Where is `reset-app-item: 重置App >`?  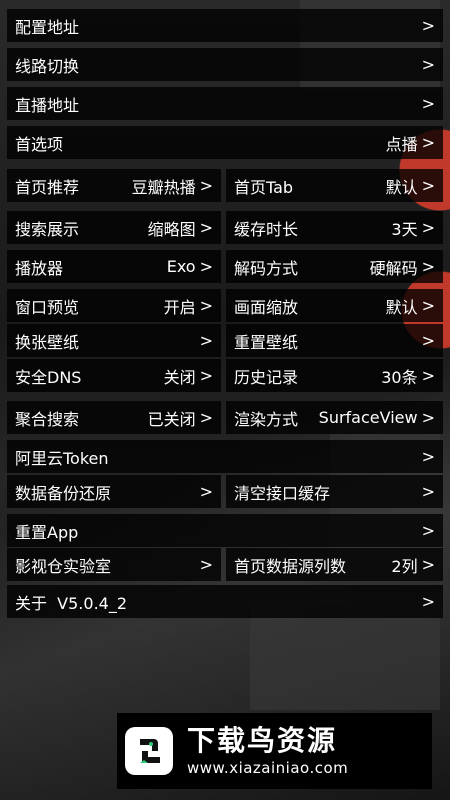
reset-app-item: 重置App > is located at coordinates (225, 530).